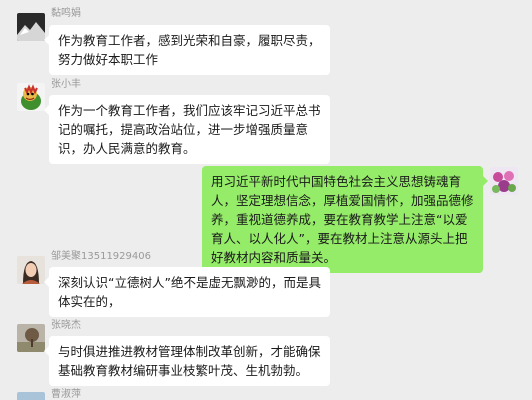 This screenshot has width=532, height=400. Describe the element at coordinates (187, 50) in the screenshot. I see `message-bubble: 作为教育工作者，感到光荣和自豪，履职尽责，努力做好本职工作` at that location.